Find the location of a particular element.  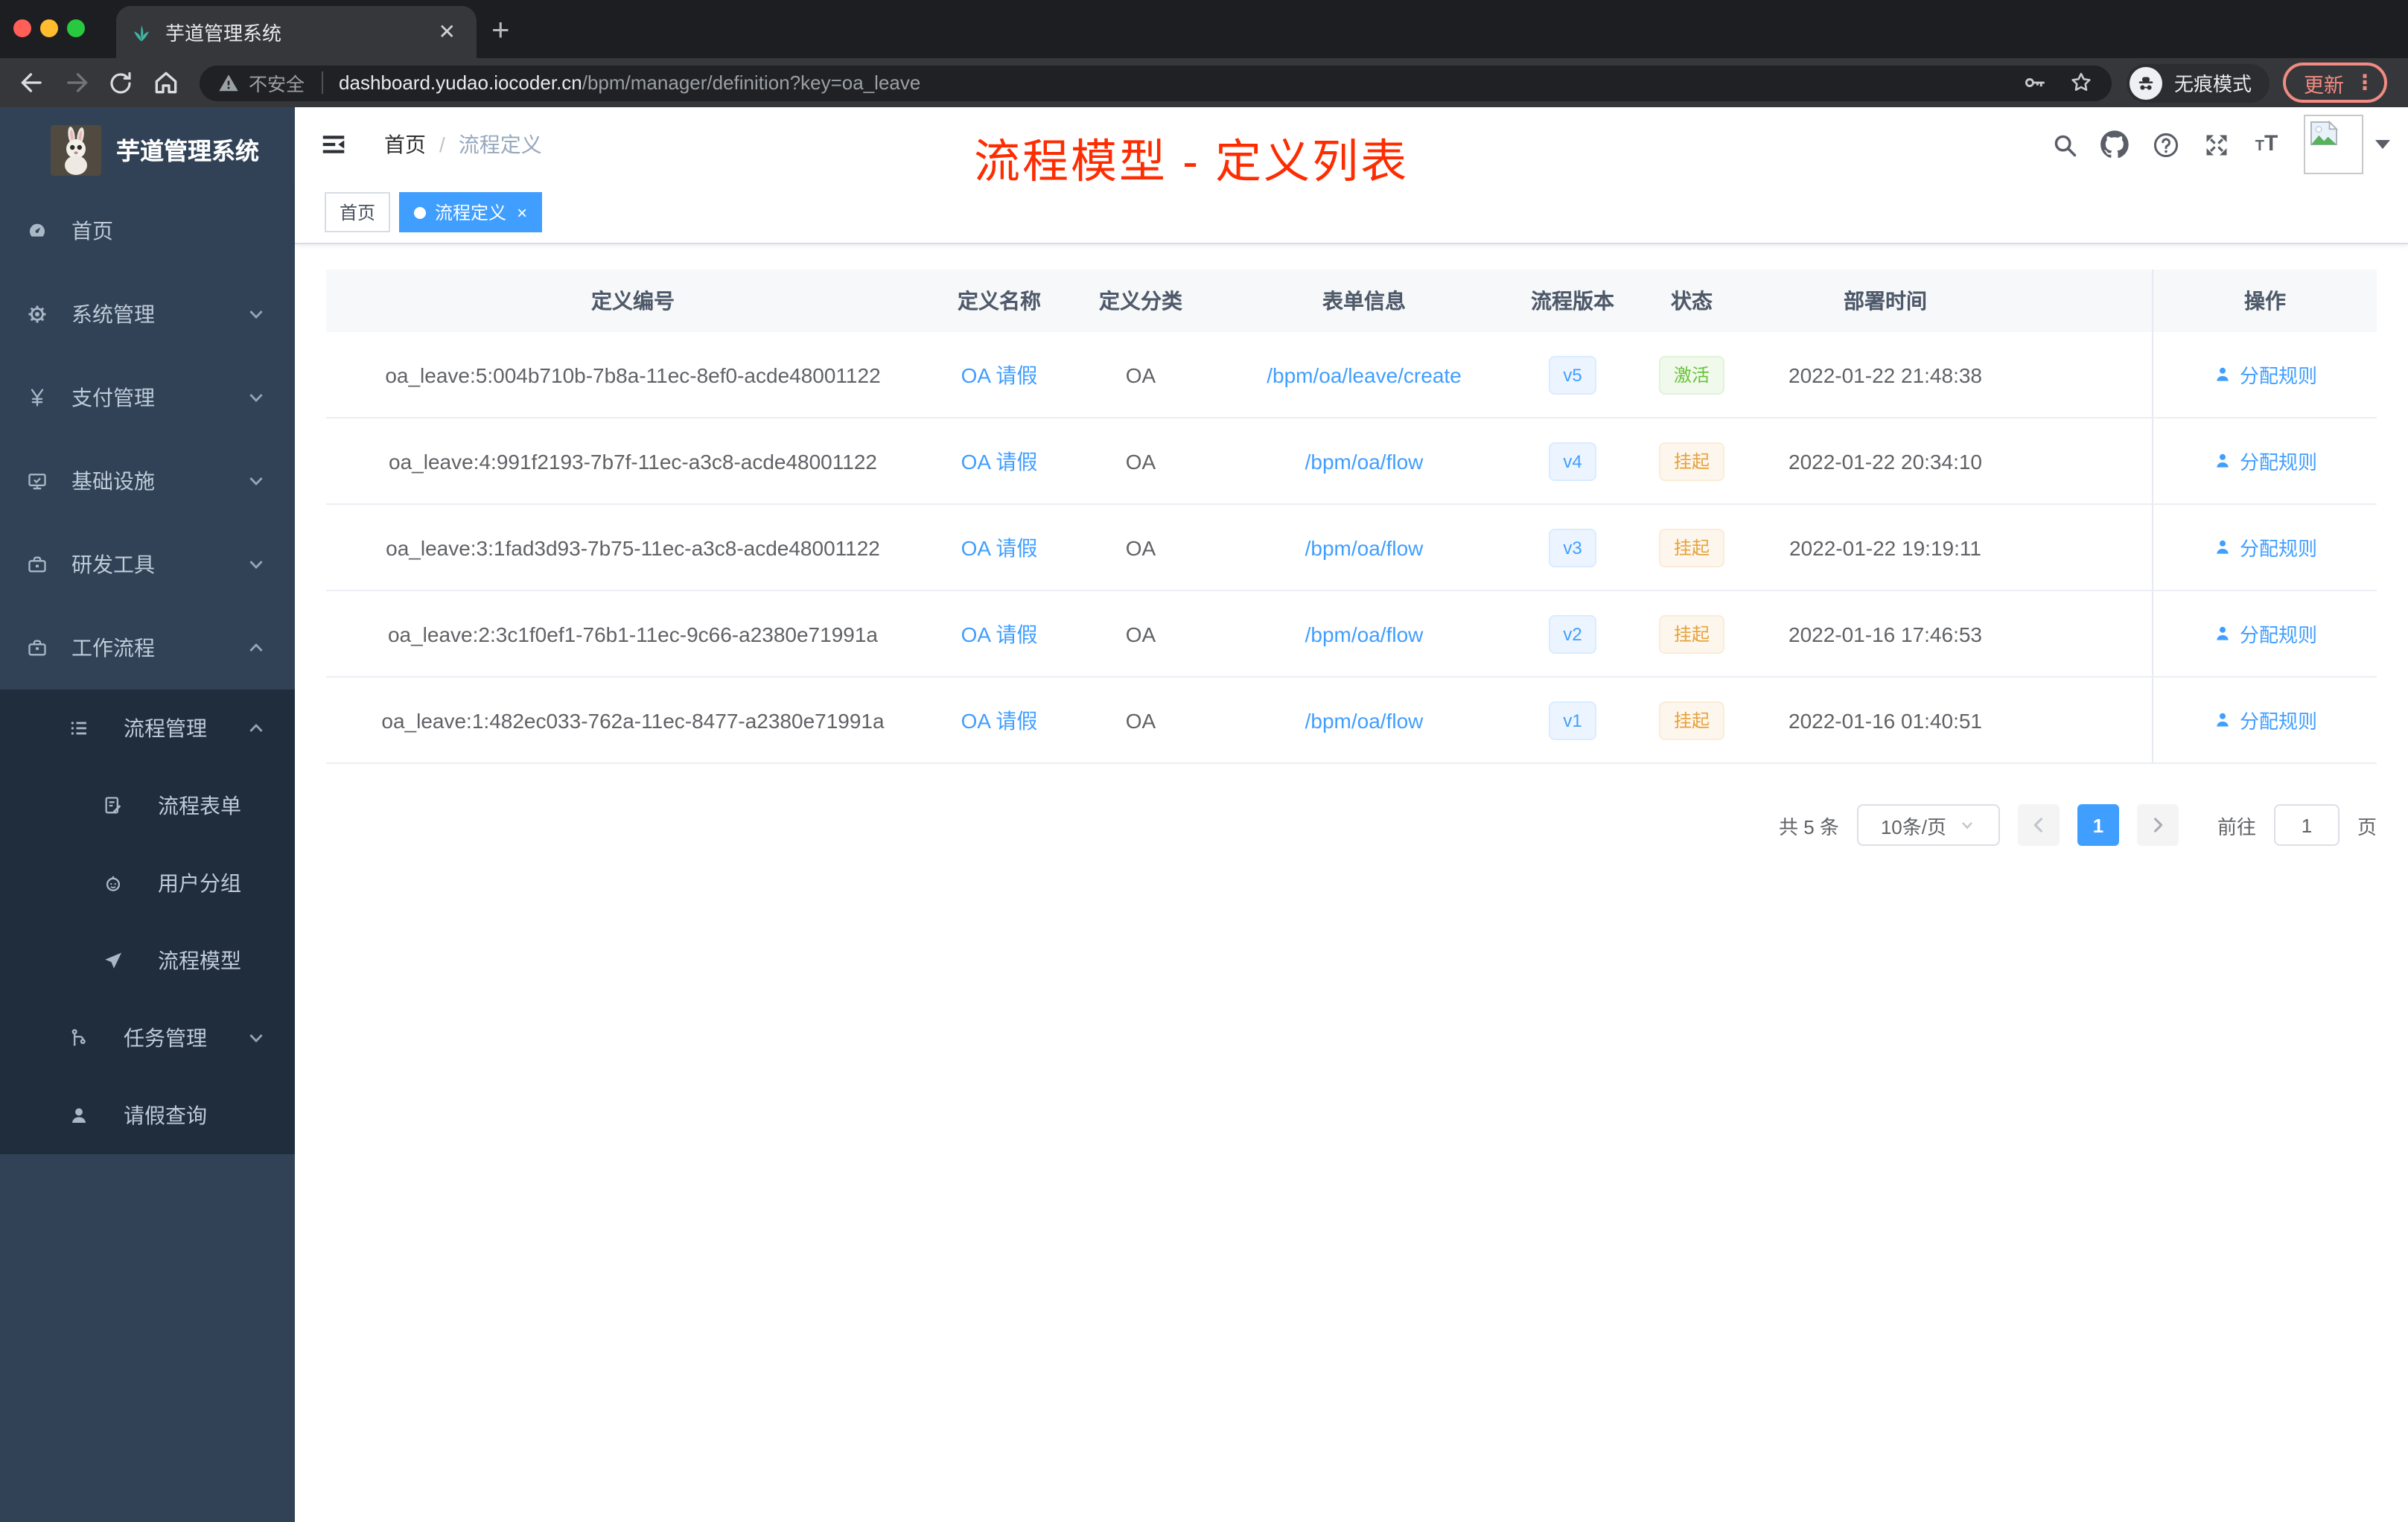

github-icon is located at coordinates (2114, 144).